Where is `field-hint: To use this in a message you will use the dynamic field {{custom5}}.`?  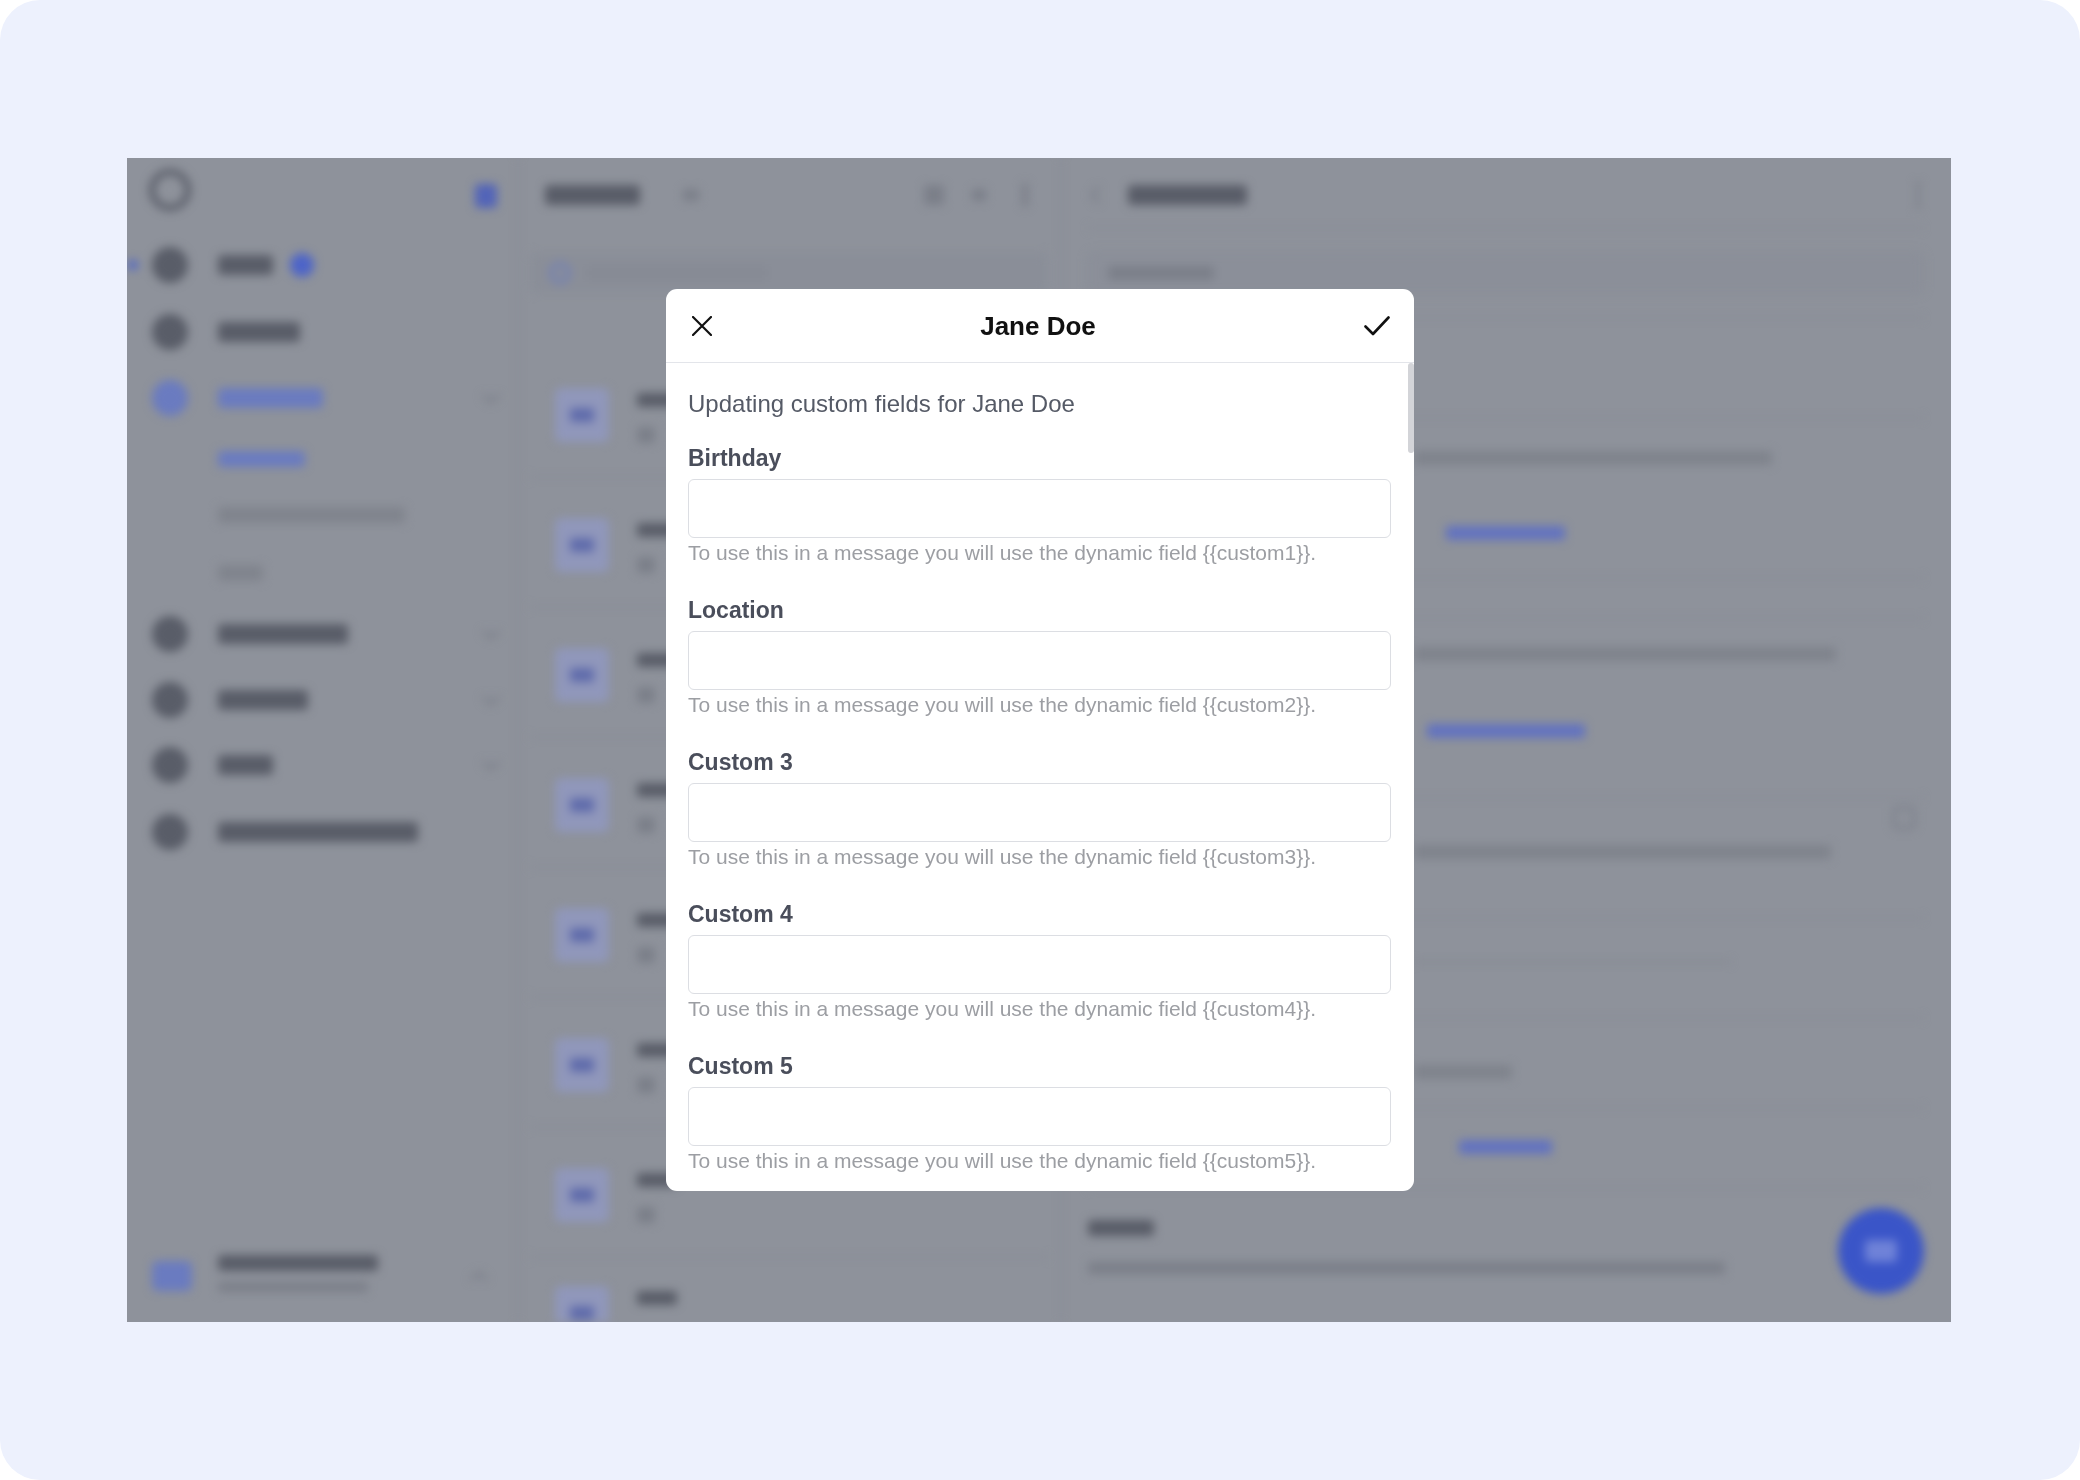
field-hint: To use this in a message you will use the dynamic field {{custom5}}. is located at coordinates (1002, 1161).